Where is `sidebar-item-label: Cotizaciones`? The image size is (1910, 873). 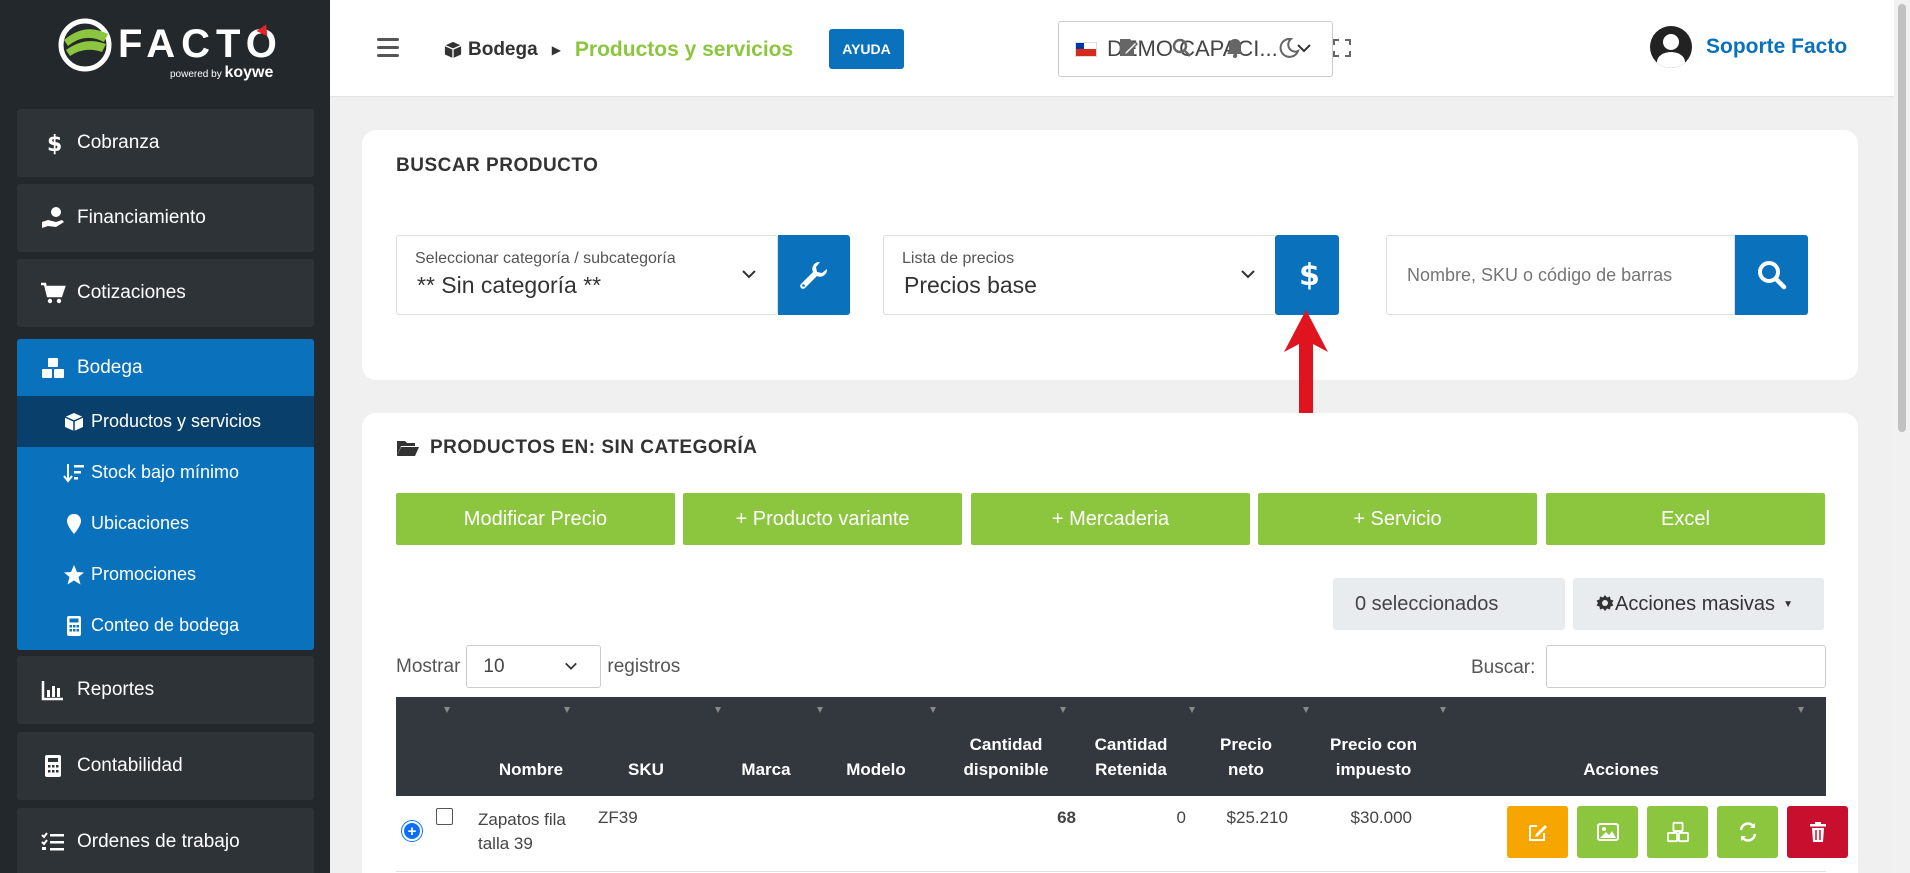
sidebar-item-label: Cotizaciones is located at coordinates (131, 292).